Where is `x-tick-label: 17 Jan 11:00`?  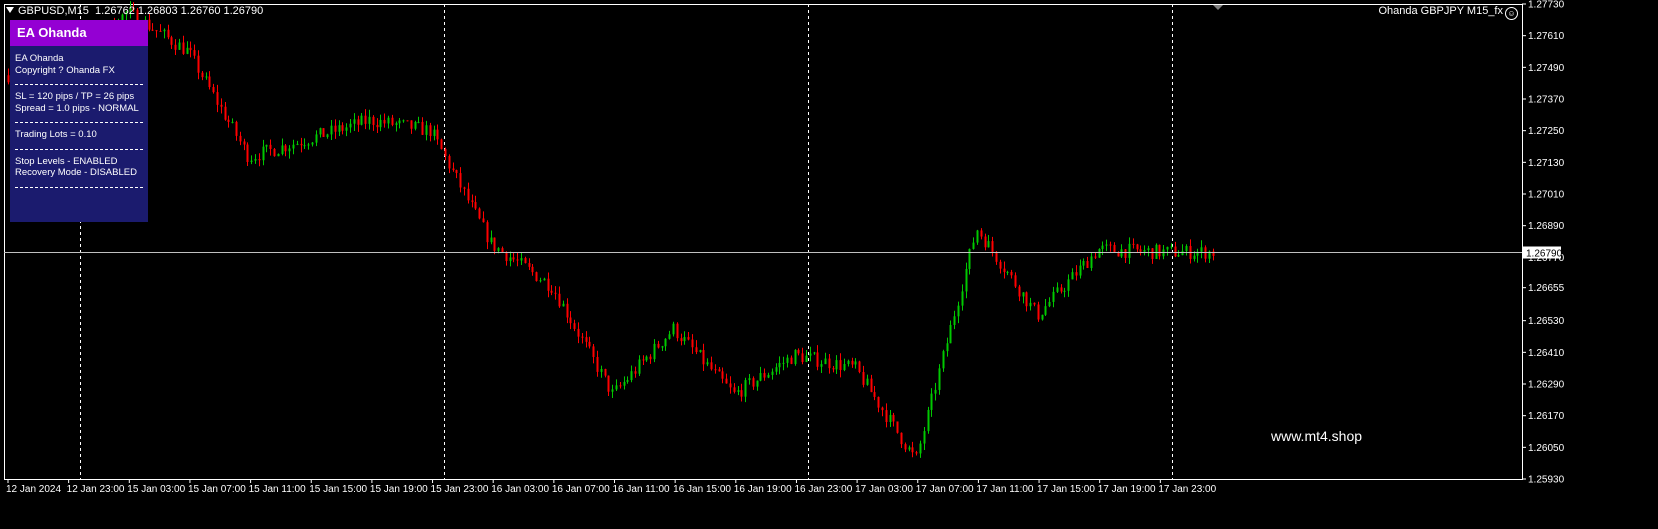
x-tick-label: 17 Jan 11:00 is located at coordinates (1005, 489).